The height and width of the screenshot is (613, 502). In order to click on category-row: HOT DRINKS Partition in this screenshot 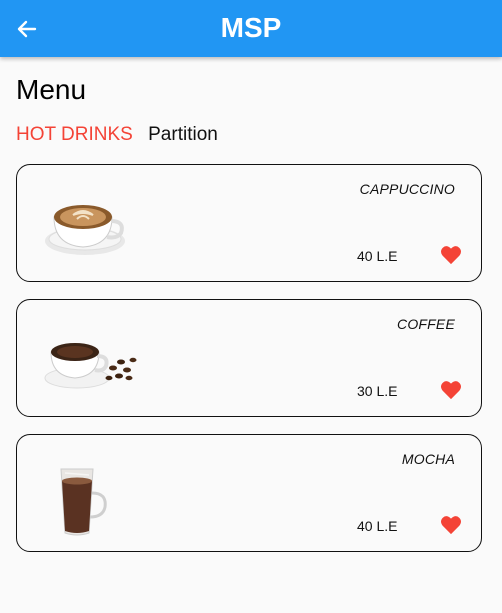, I will do `click(117, 135)`.